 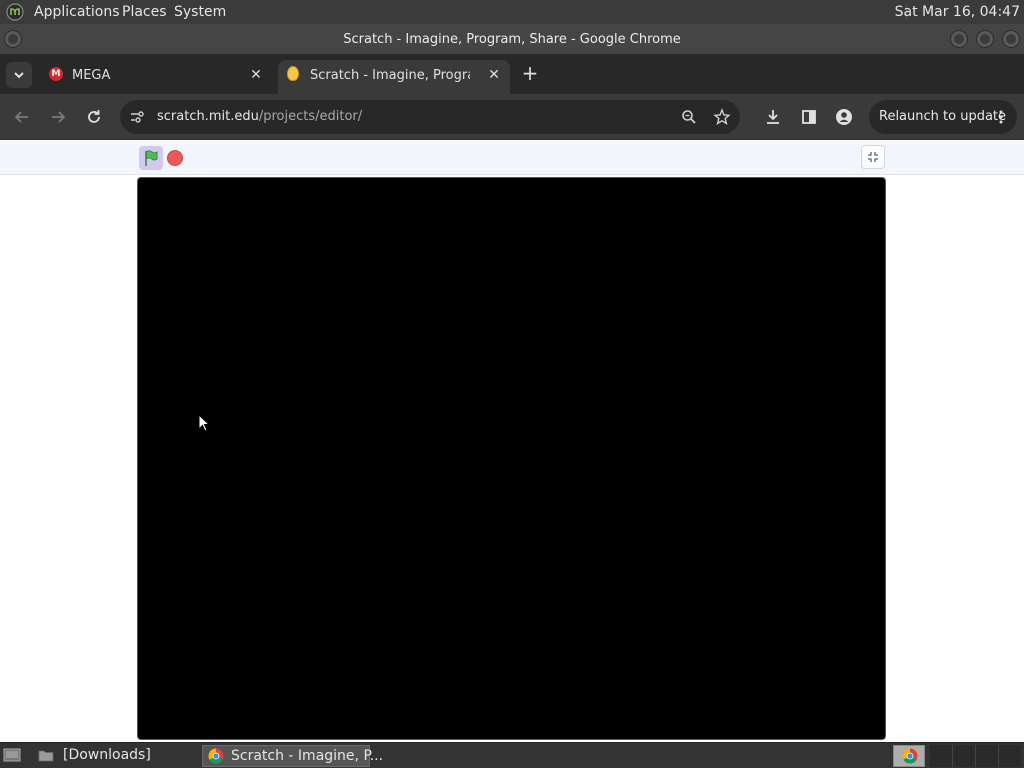 What do you see at coordinates (137, 117) in the screenshot?
I see `site-info-icon` at bounding box center [137, 117].